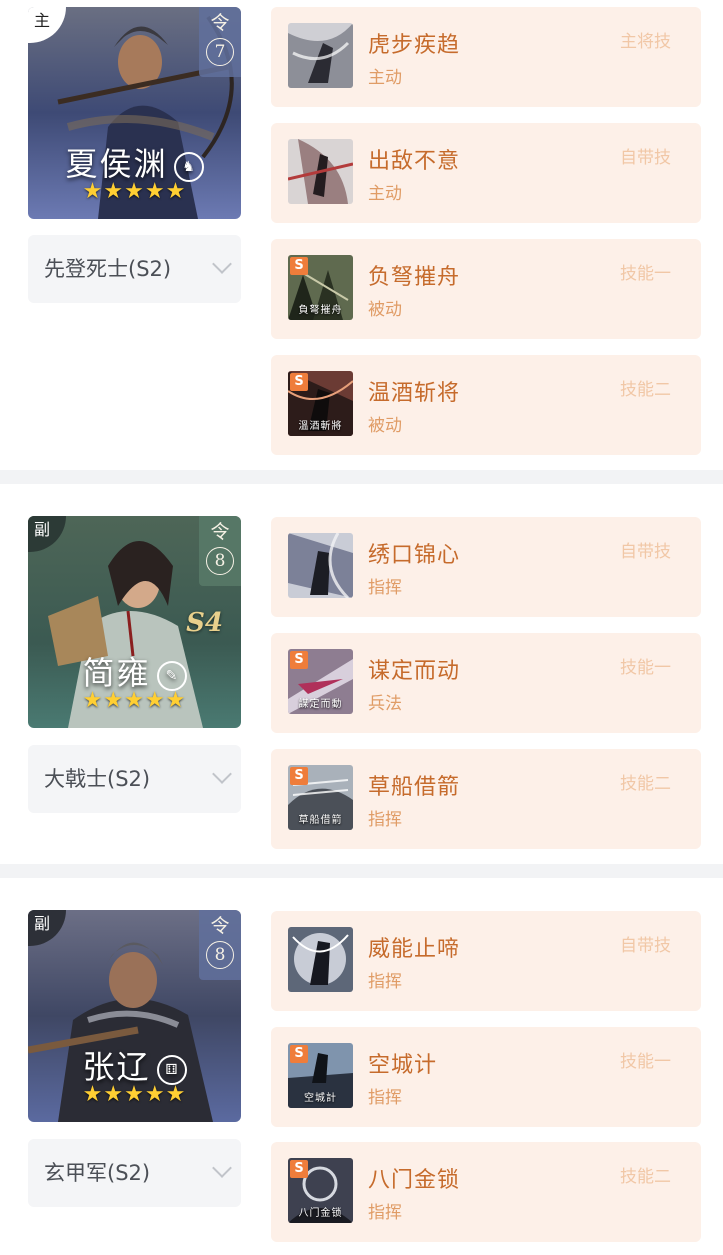 This screenshot has width=723, height=1255. Describe the element at coordinates (486, 799) in the screenshot. I see `skill-card: S 草船借箭 草船借箭 指挥 技能二` at that location.